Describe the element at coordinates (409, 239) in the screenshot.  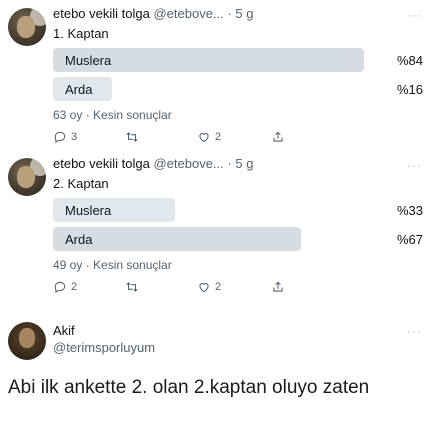
I see `poll-option-percent: %67` at that location.